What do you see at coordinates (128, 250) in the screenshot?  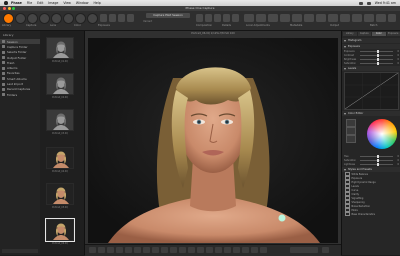 I see `keystone-tool-button` at bounding box center [128, 250].